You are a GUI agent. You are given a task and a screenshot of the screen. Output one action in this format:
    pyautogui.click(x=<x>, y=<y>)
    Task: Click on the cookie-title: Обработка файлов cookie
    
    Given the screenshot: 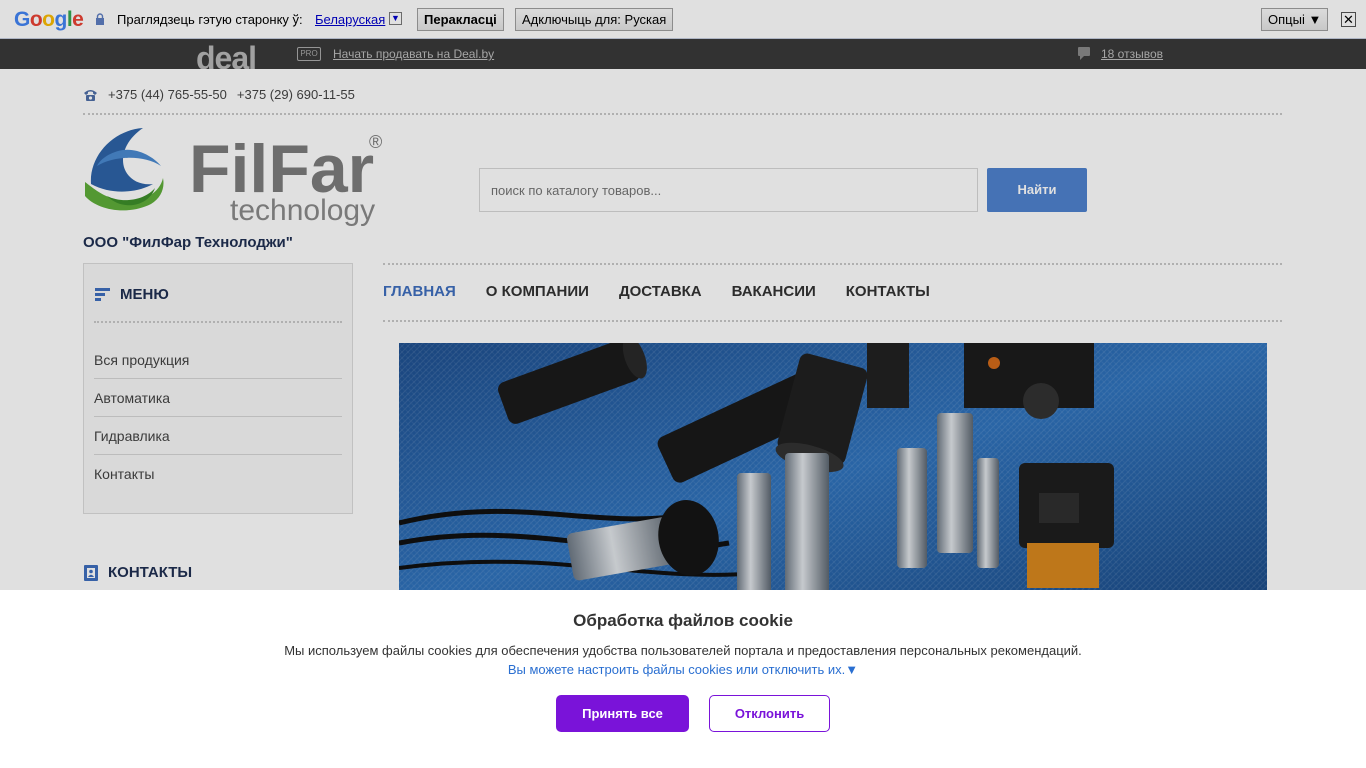 What is the action you would take?
    pyautogui.click(x=683, y=620)
    